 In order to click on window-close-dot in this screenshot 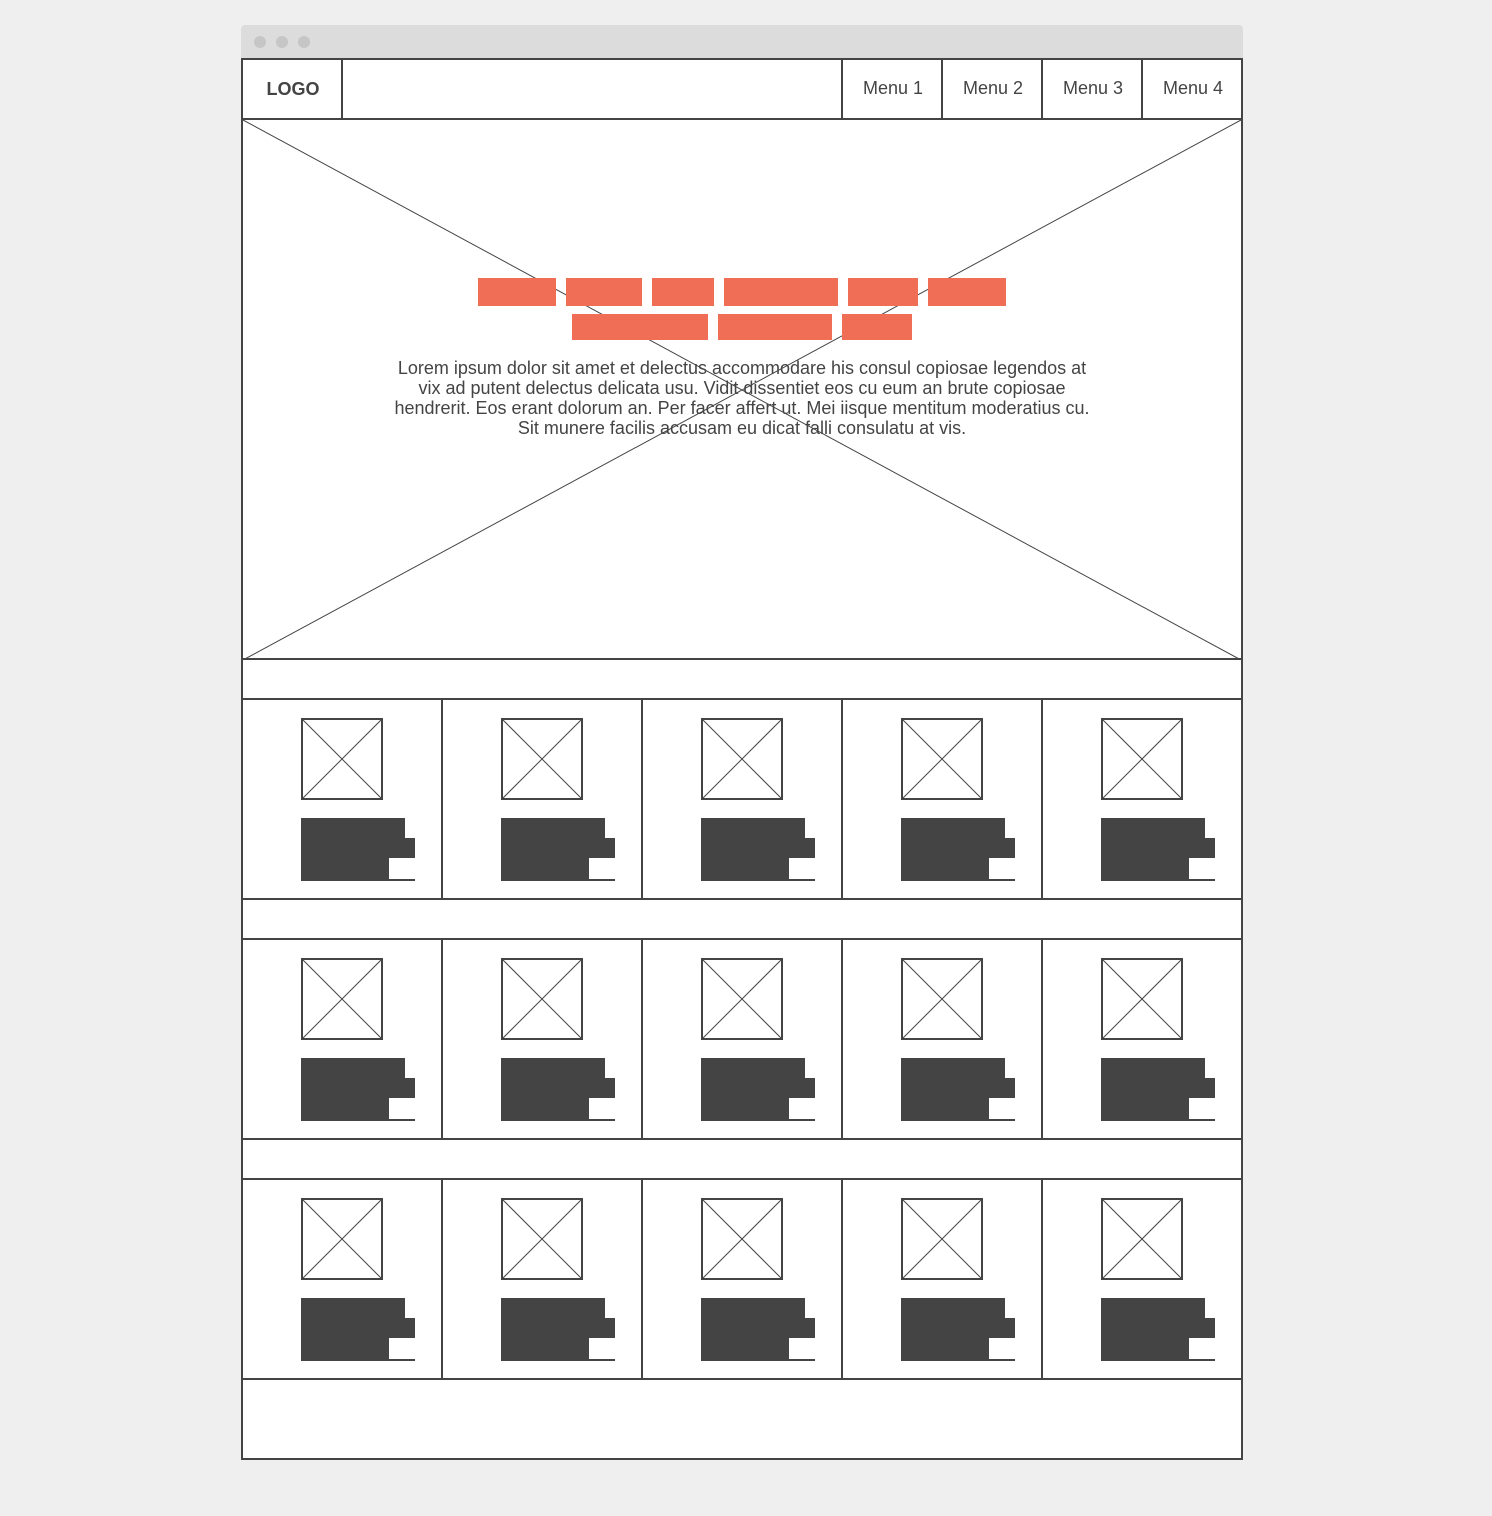, I will do `click(260, 42)`.